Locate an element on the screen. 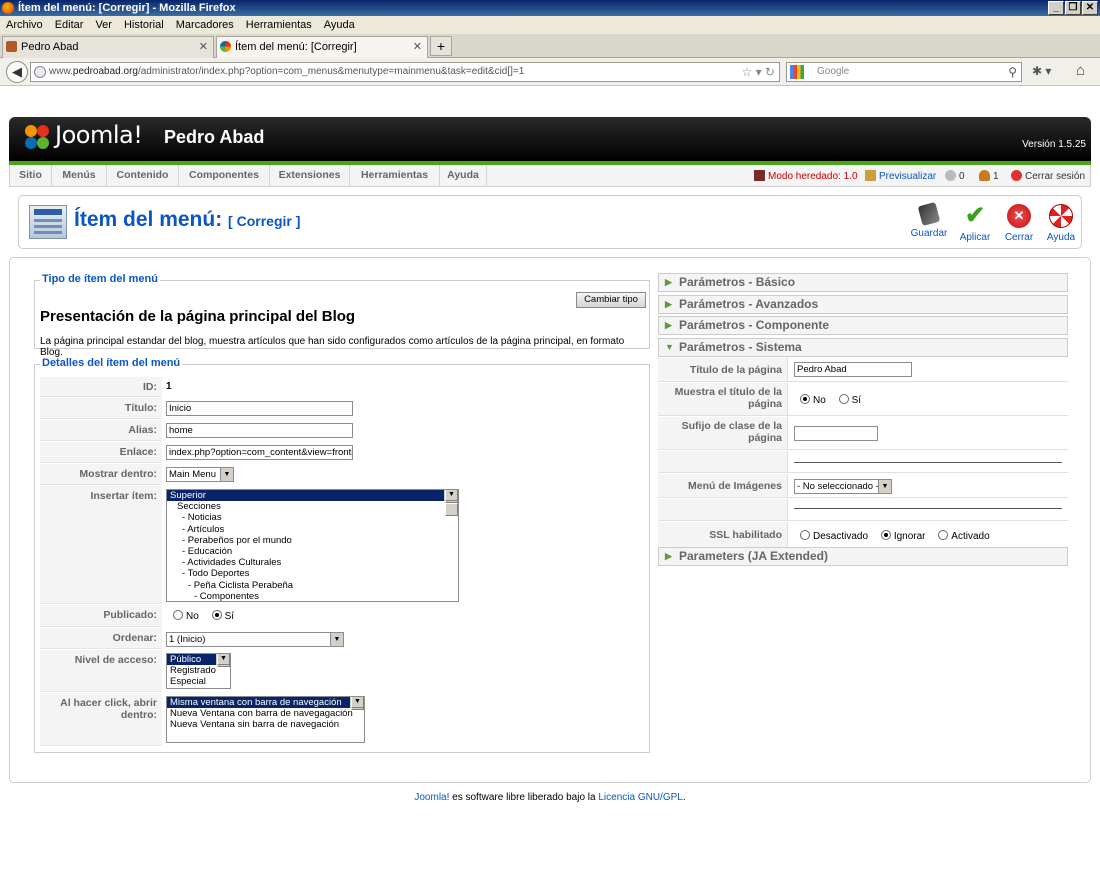 This screenshot has height=880, width=1100. google-icon is located at coordinates (797, 72).